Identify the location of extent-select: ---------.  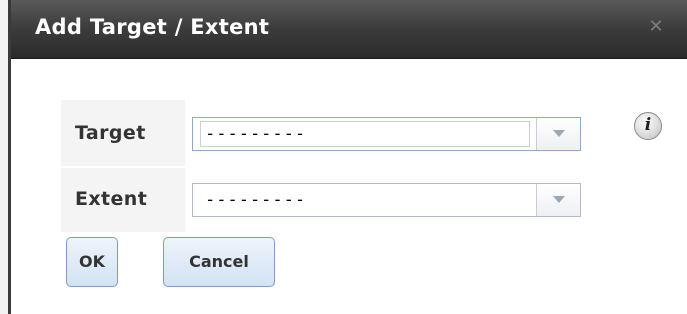
(386, 200).